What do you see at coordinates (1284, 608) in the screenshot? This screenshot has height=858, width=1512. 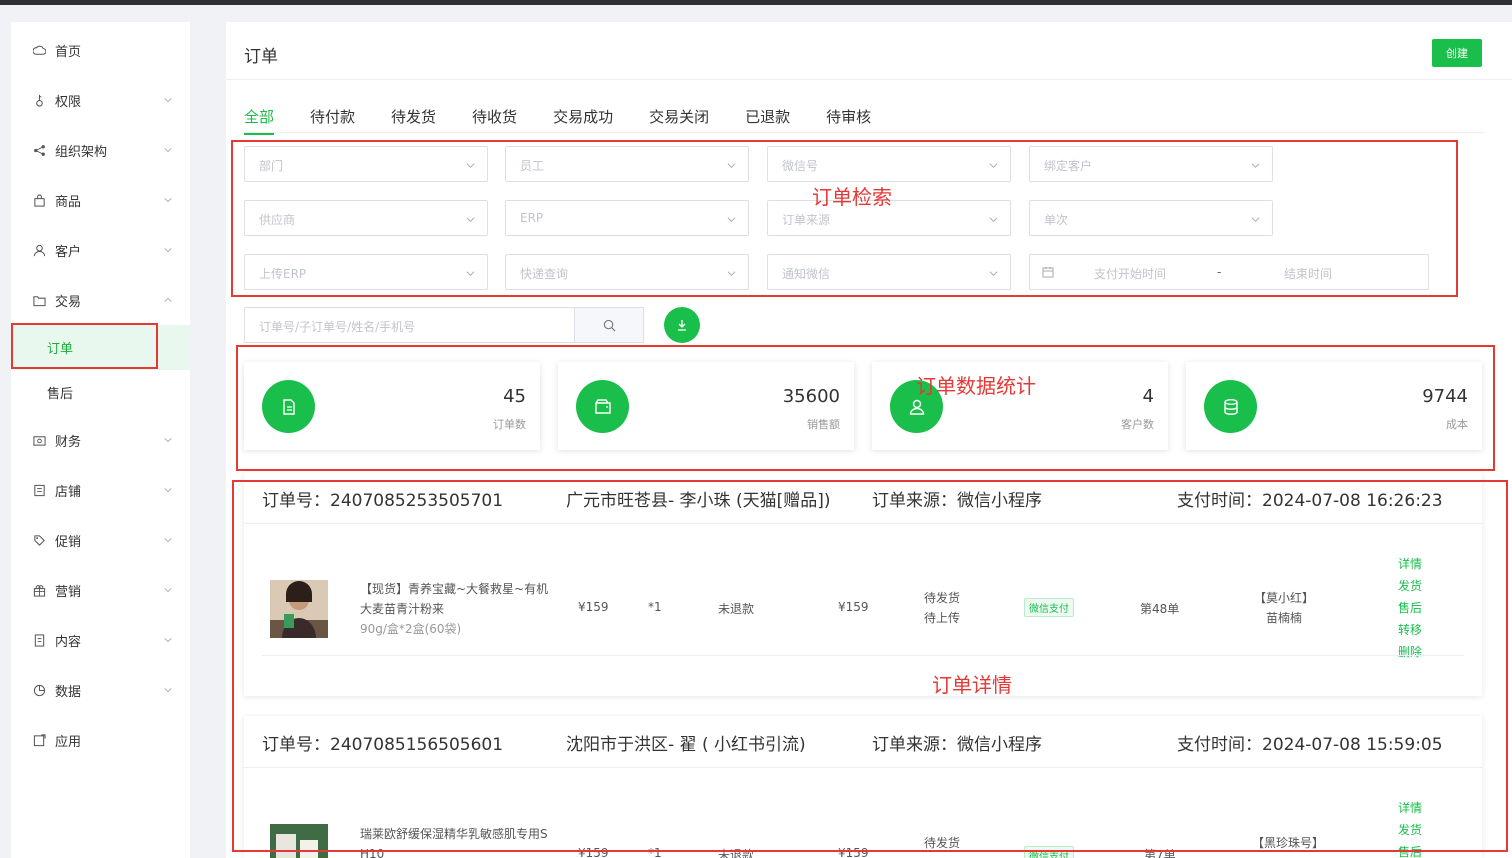 I see `seller-info: 【莫小红】 苗楠楠` at bounding box center [1284, 608].